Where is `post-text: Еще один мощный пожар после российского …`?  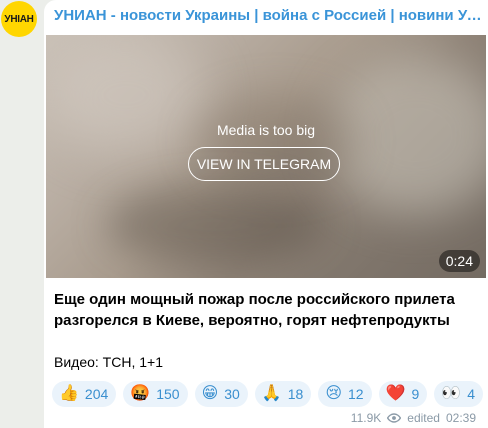
post-text: Еще один мощный пожар после российского … is located at coordinates (254, 310).